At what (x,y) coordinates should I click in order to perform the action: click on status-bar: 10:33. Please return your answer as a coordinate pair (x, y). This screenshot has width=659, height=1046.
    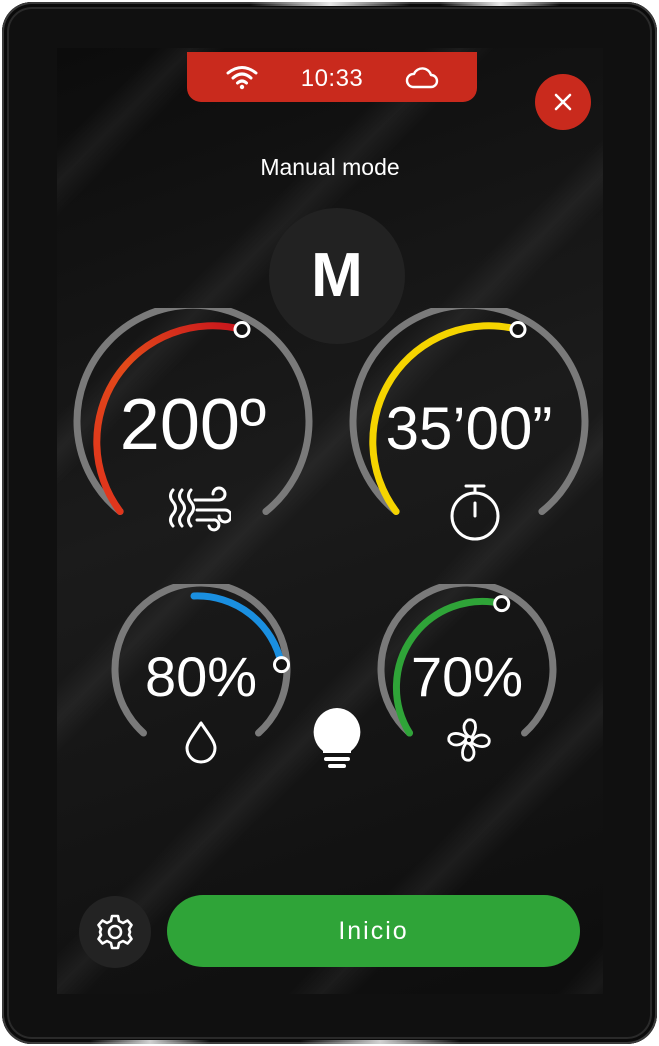
    Looking at the image, I should click on (332, 77).